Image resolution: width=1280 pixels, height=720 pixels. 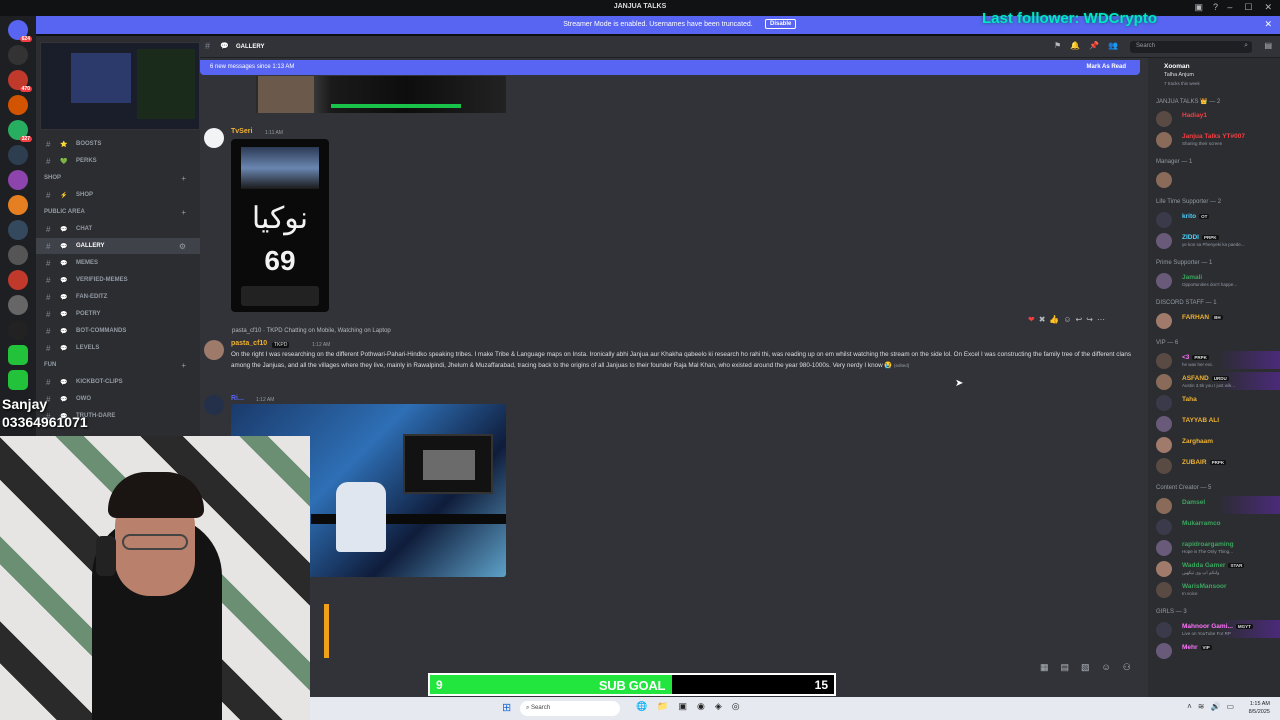 What do you see at coordinates (1215, 706) in the screenshot?
I see `volume-icon: 🔊` at bounding box center [1215, 706].